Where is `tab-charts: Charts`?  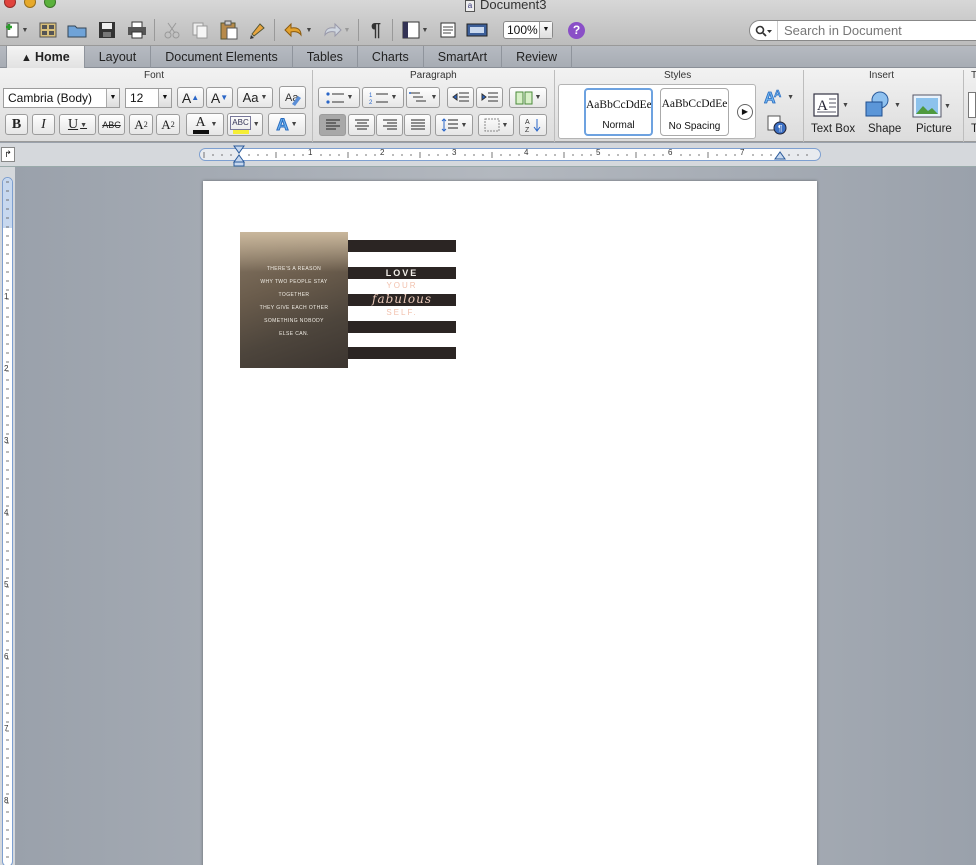 tab-charts: Charts is located at coordinates (391, 57).